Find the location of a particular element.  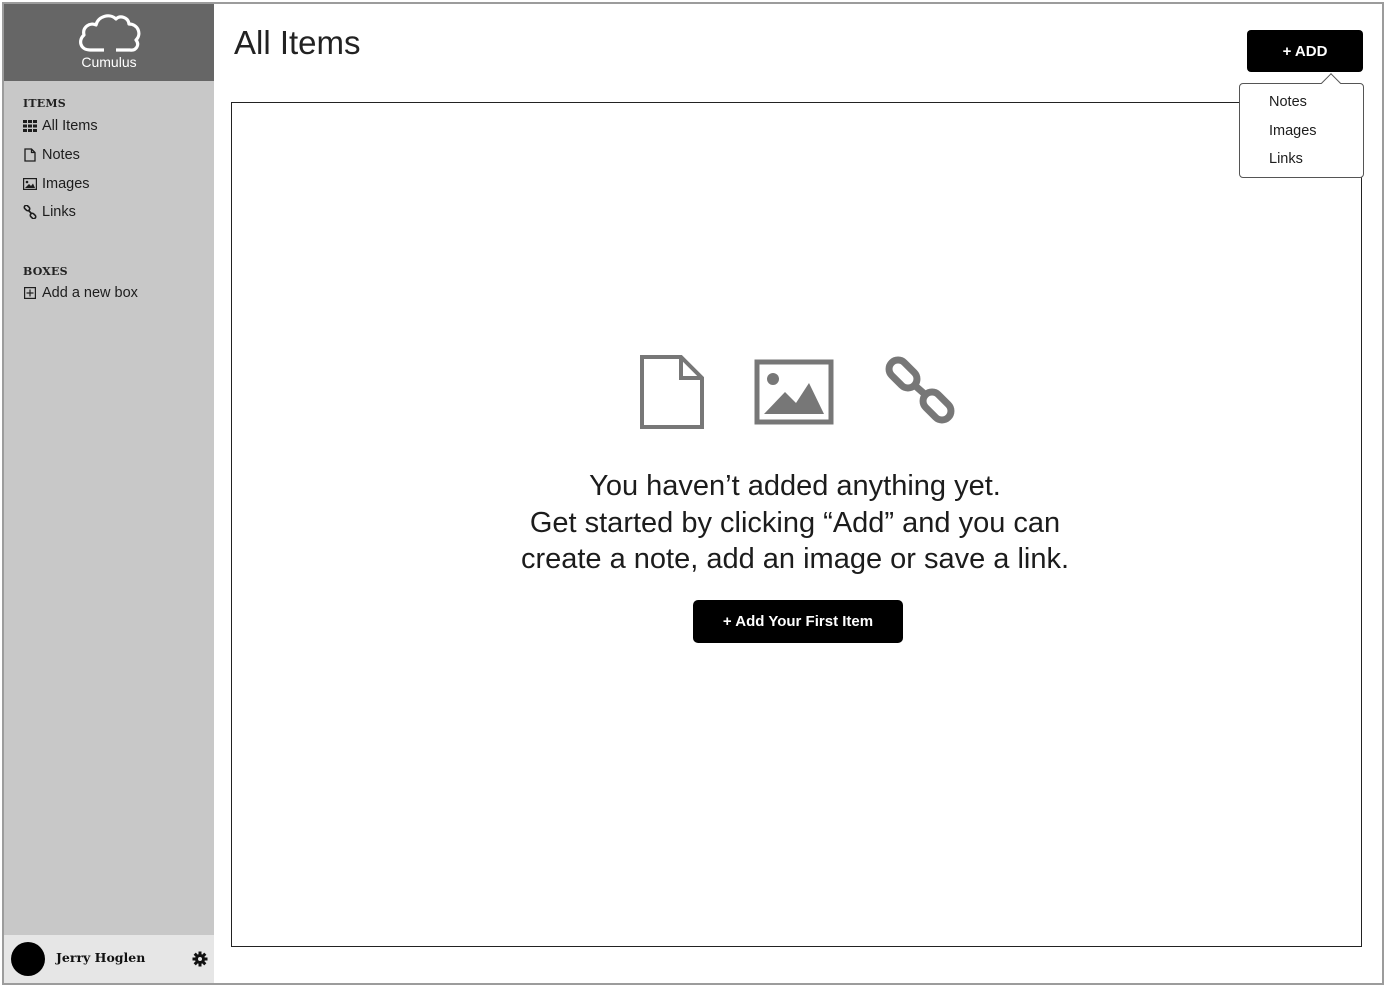

add-menu-item-links: Links is located at coordinates (1286, 159).